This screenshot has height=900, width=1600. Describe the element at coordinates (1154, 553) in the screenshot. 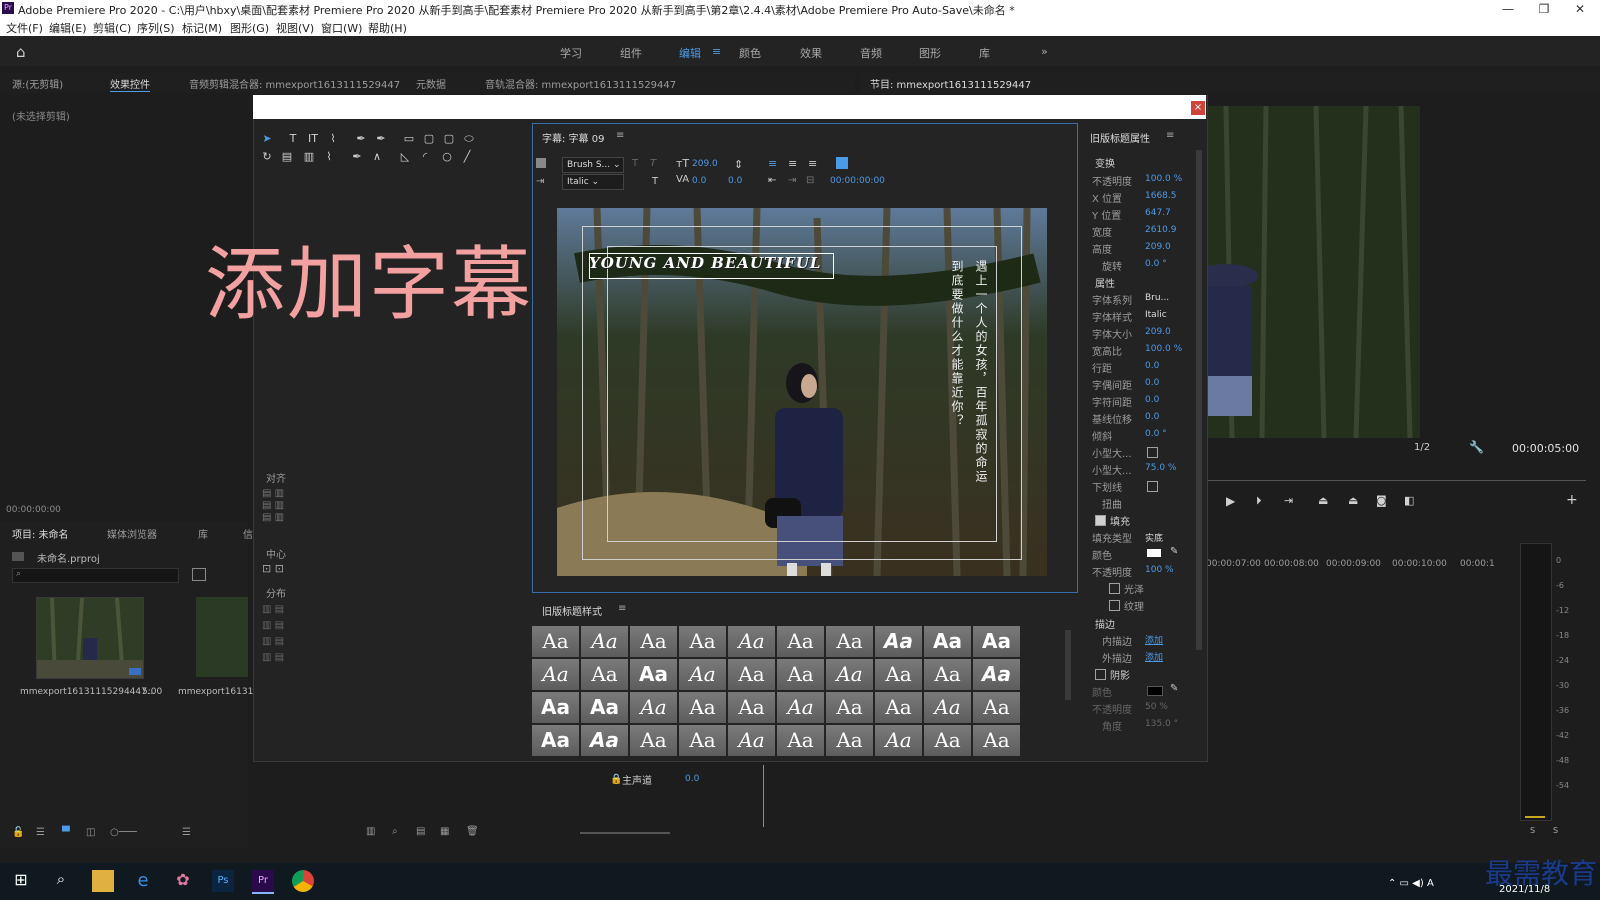

I see `fill-color-swatch` at that location.